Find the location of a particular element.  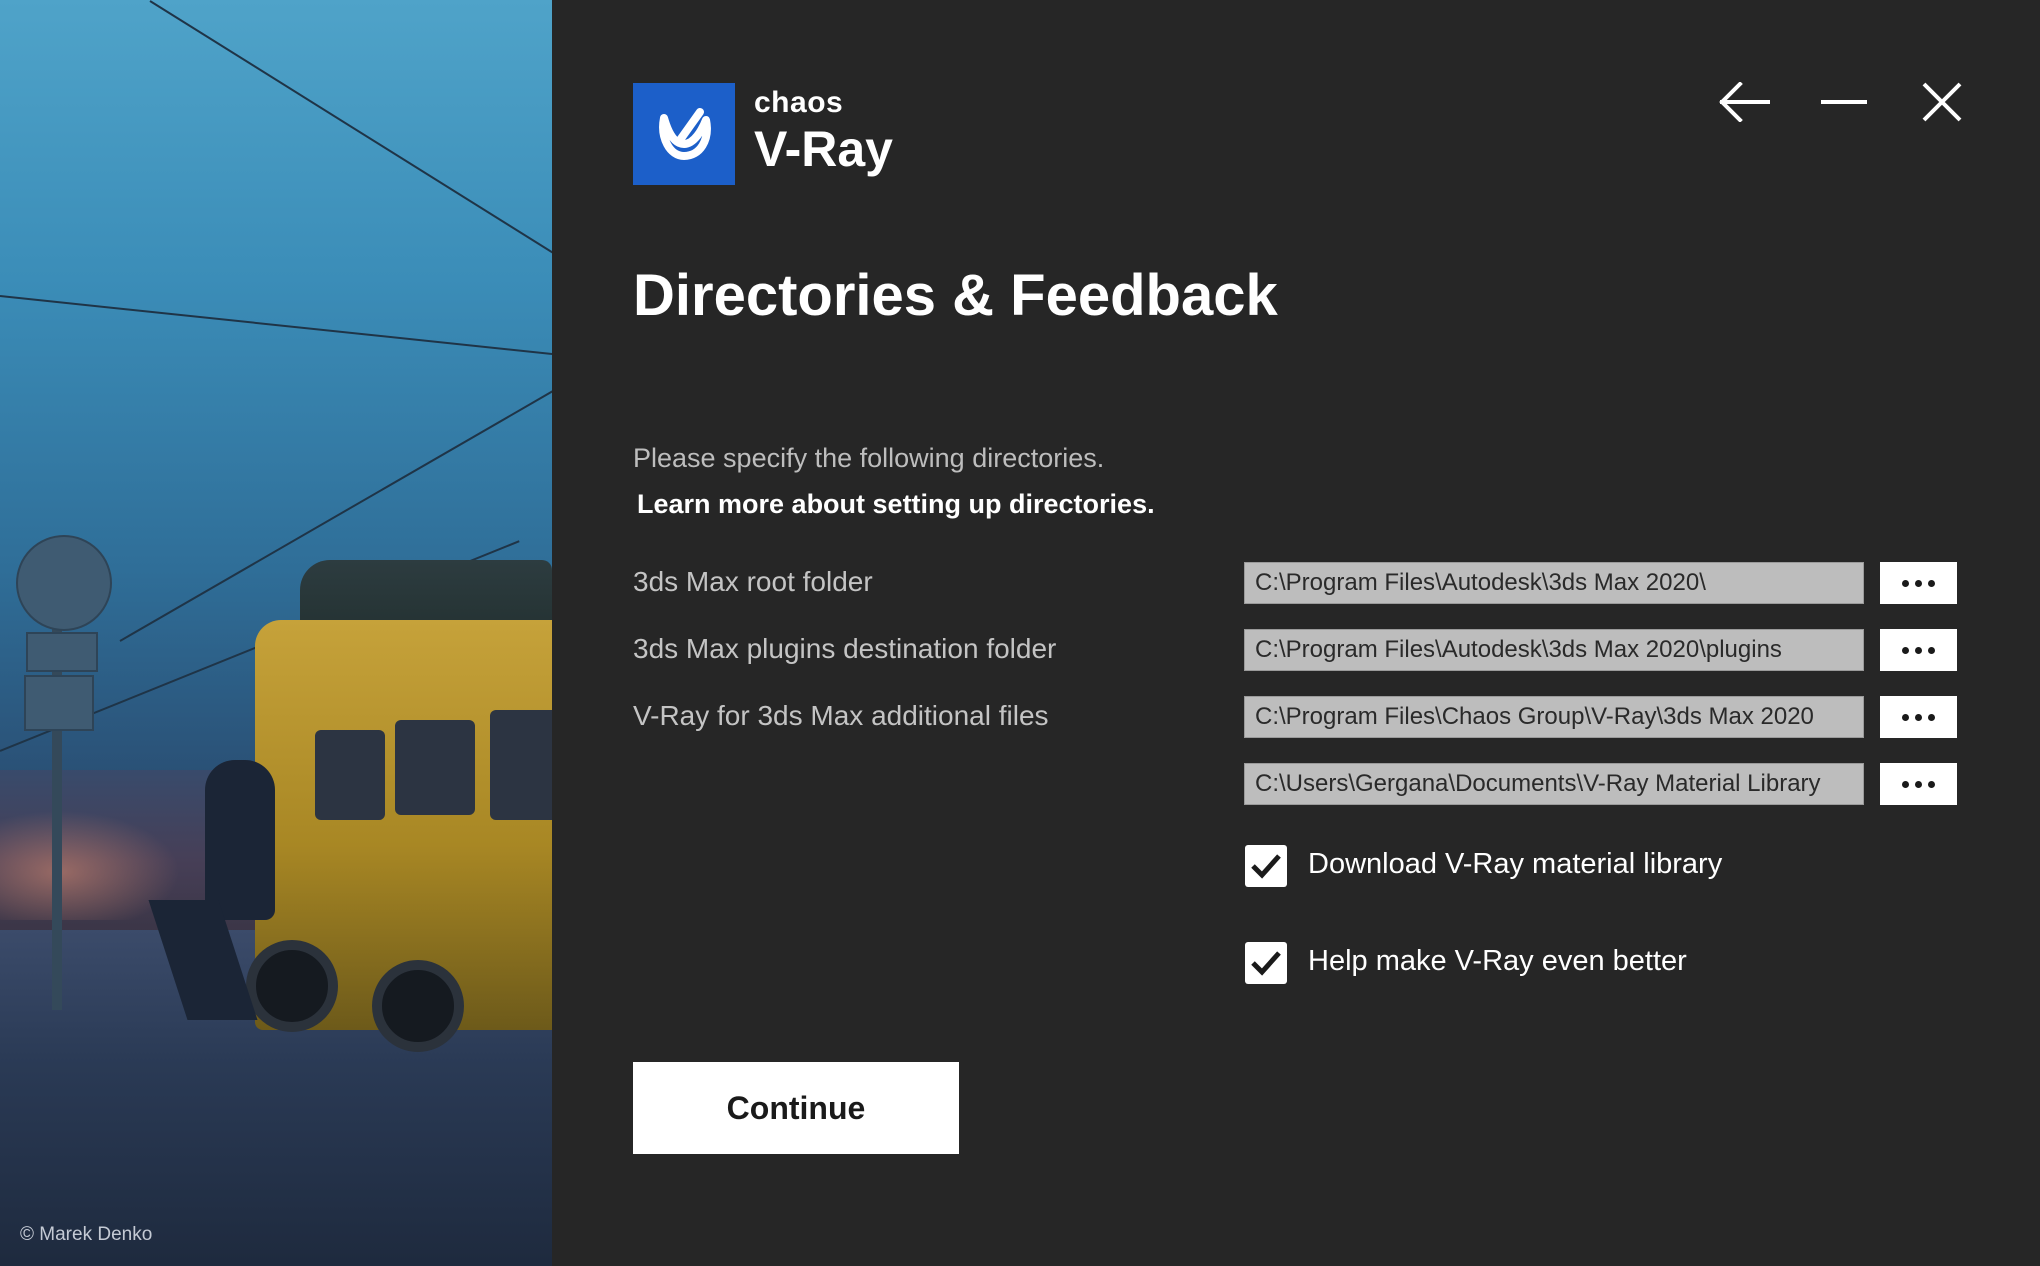

vray-logo is located at coordinates (684, 134).